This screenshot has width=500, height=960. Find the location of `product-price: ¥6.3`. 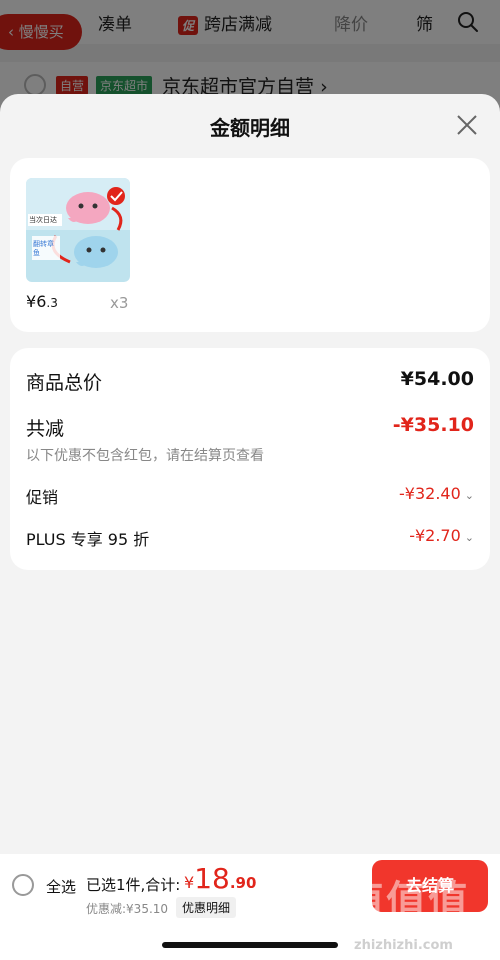

product-price: ¥6.3 is located at coordinates (42, 301).